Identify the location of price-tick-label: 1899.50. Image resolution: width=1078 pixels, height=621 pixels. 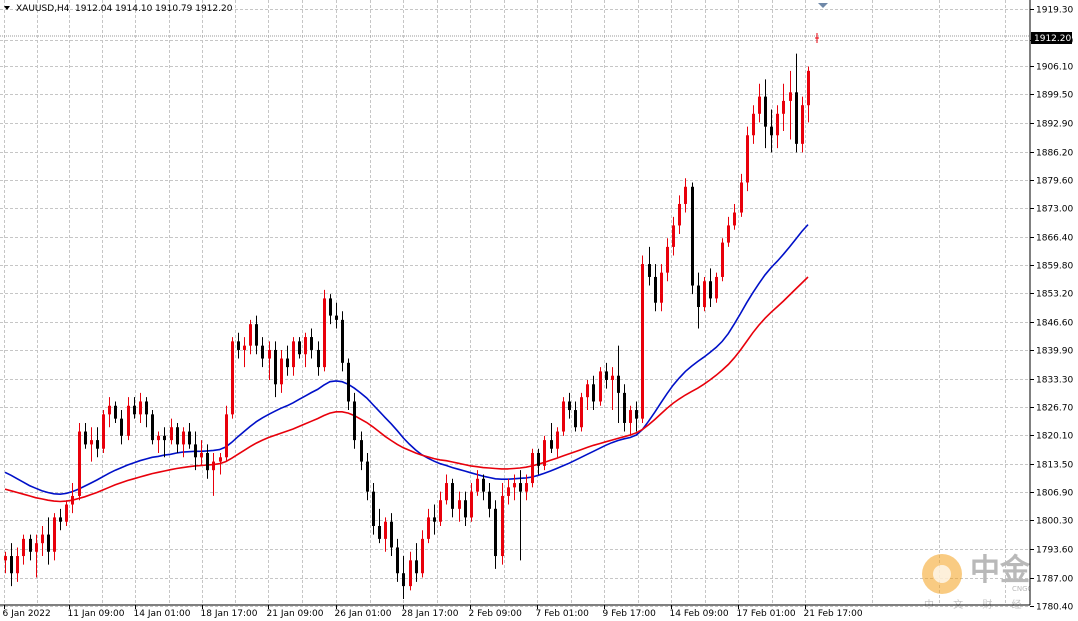
(1054, 96).